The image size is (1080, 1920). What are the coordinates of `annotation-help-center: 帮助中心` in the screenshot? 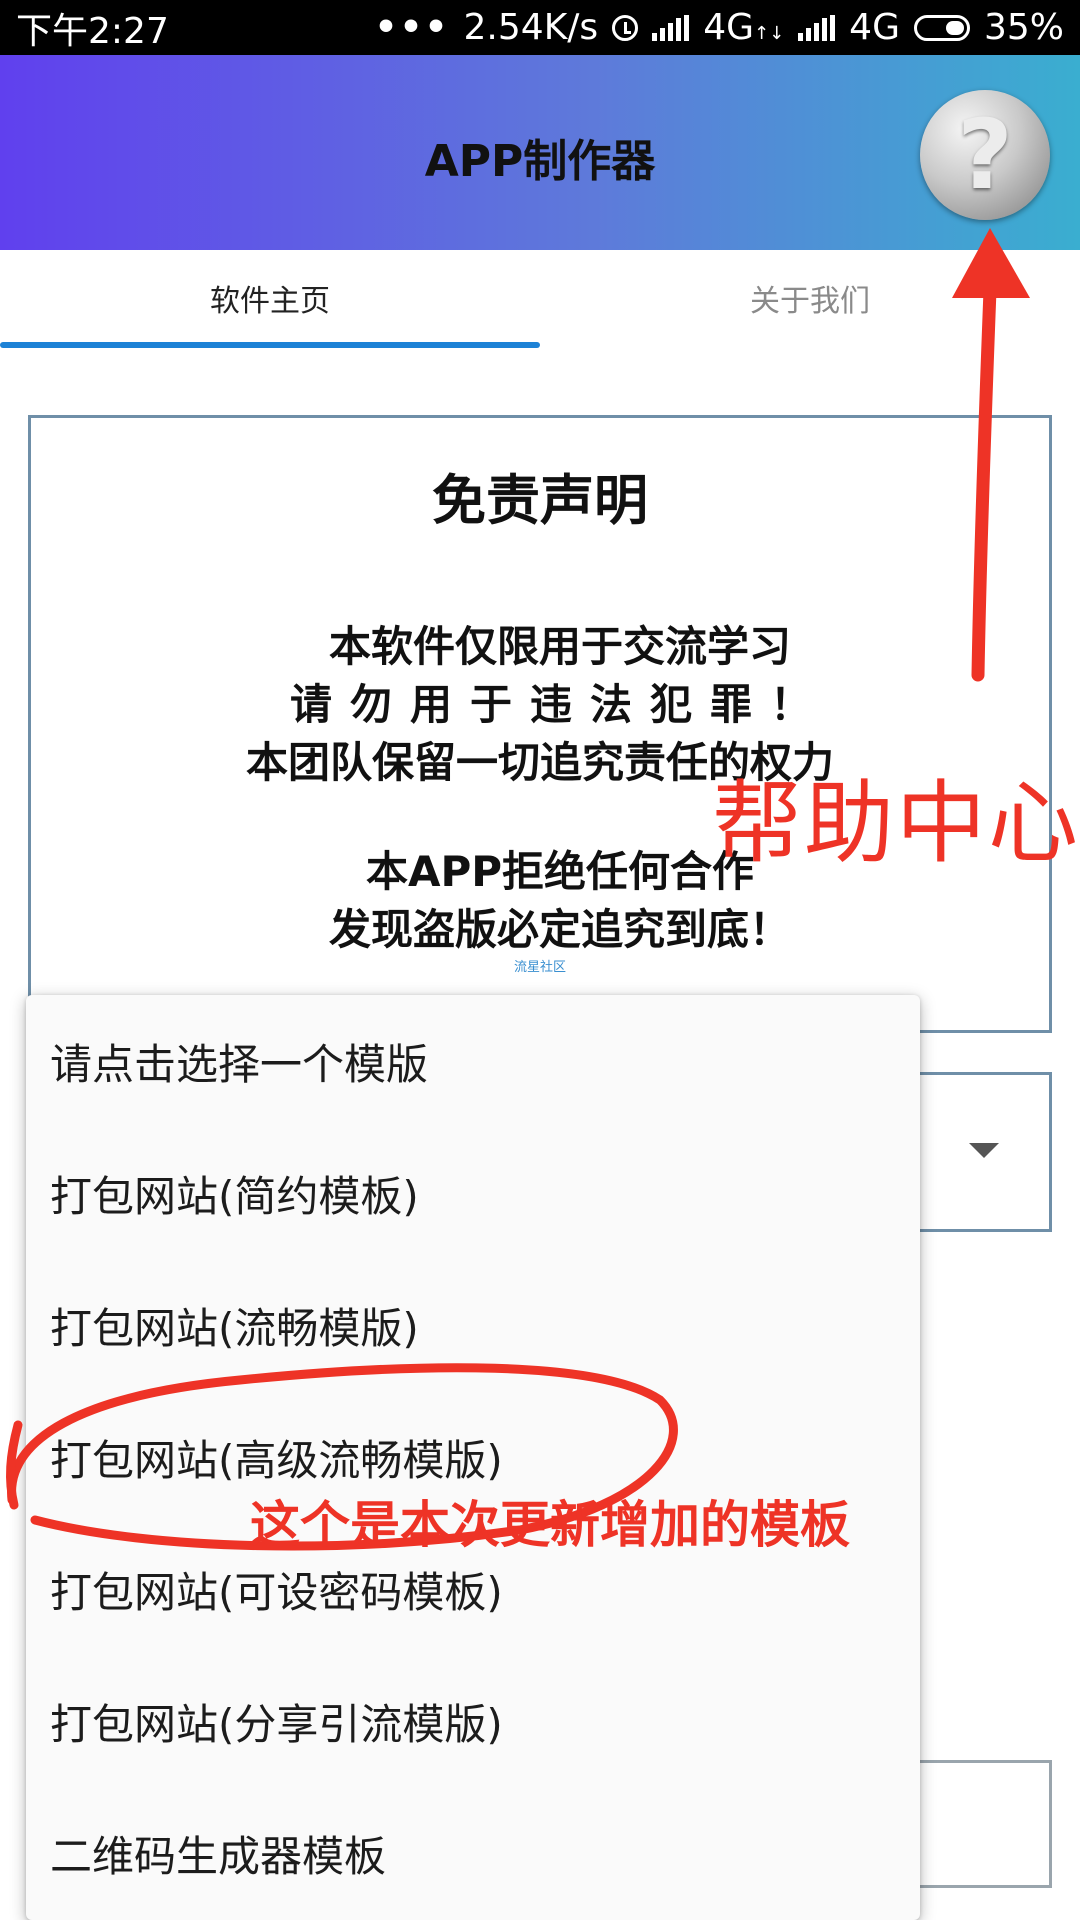 It's located at (896, 823).